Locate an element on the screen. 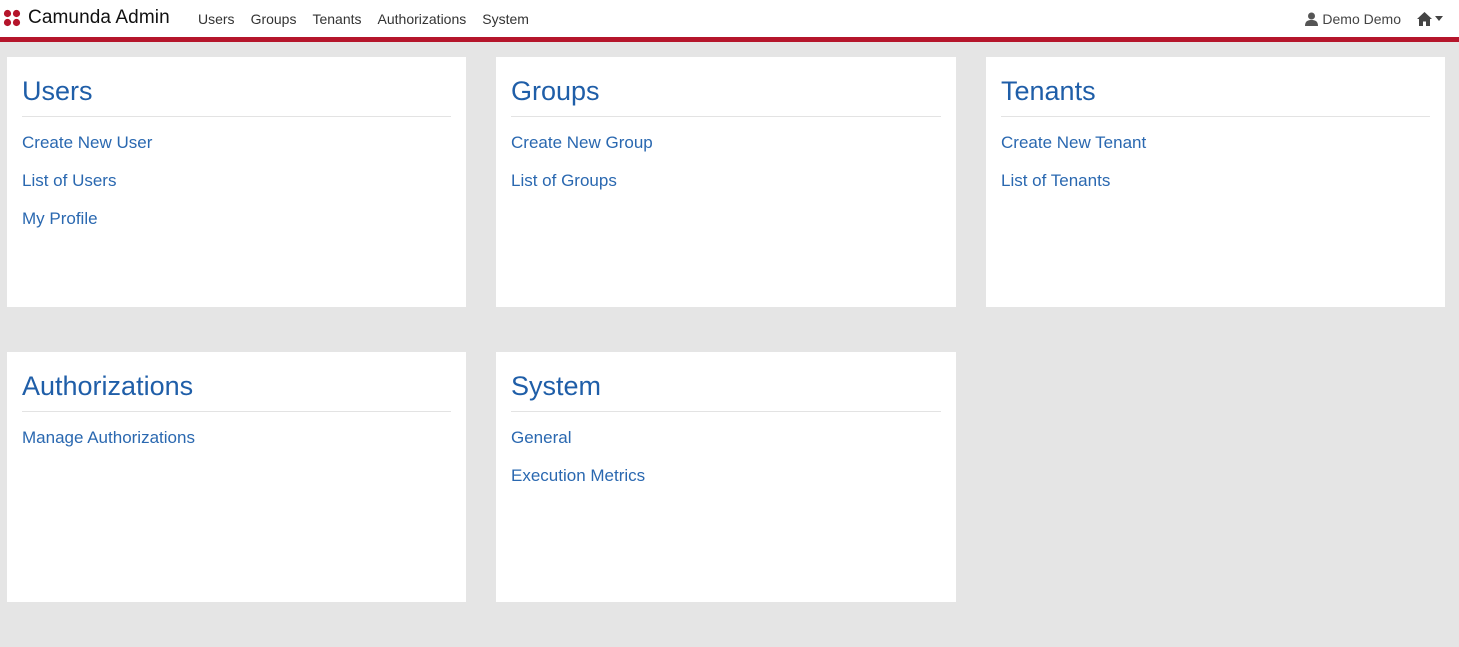  user-menu: Demo Demo is located at coordinates (1353, 19).